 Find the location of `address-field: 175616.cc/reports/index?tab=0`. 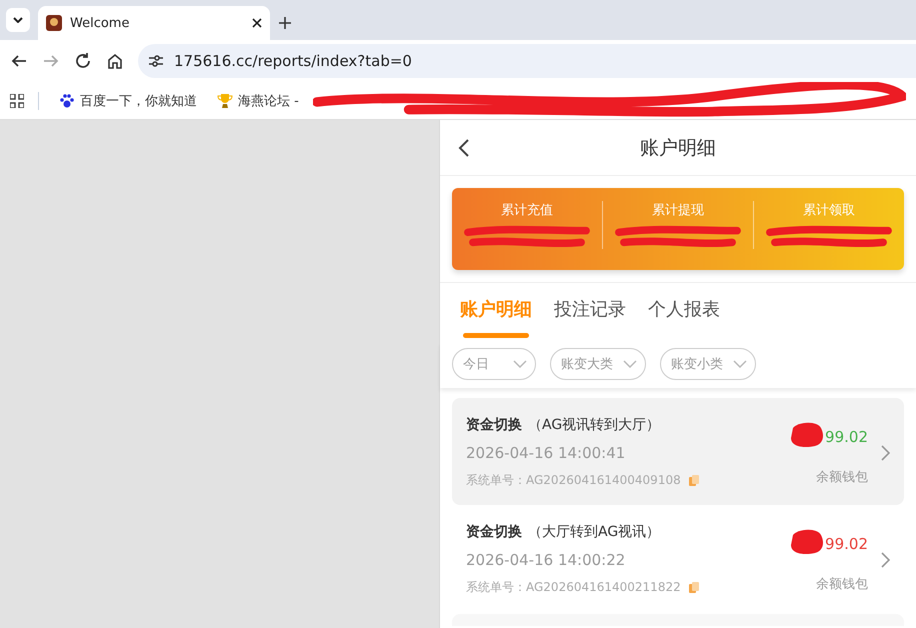

address-field: 175616.cc/reports/index?tab=0 is located at coordinates (527, 61).